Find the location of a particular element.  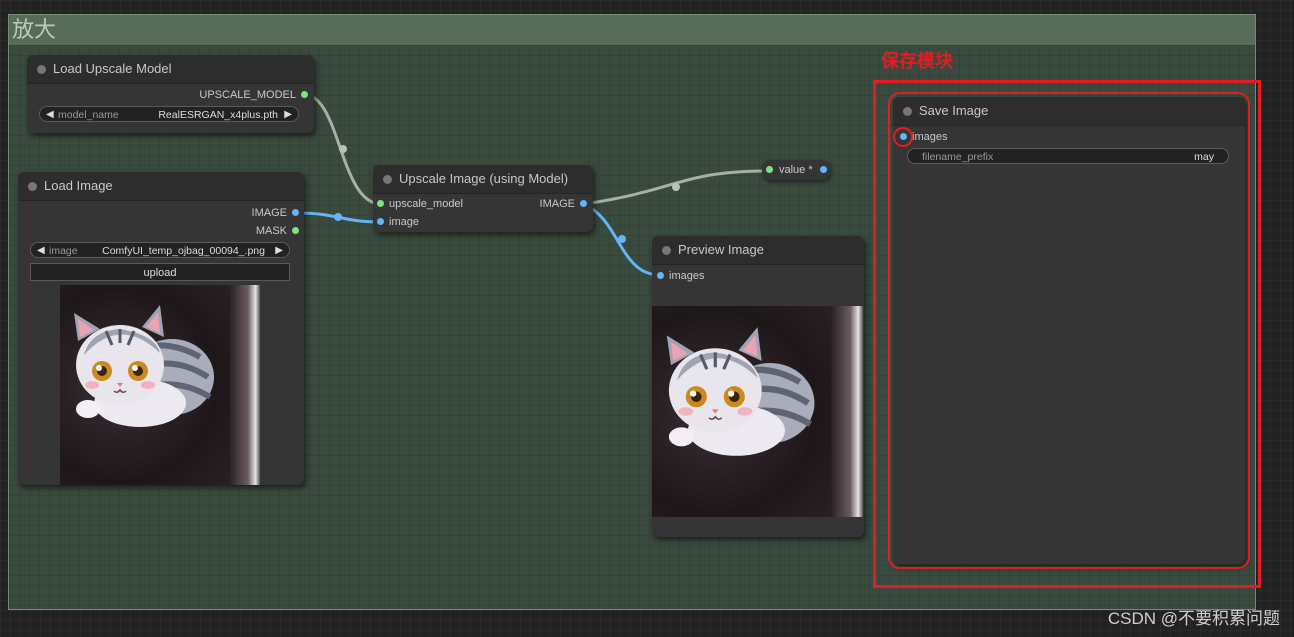

node-title: Upscale Image (using Model) is located at coordinates (483, 179).